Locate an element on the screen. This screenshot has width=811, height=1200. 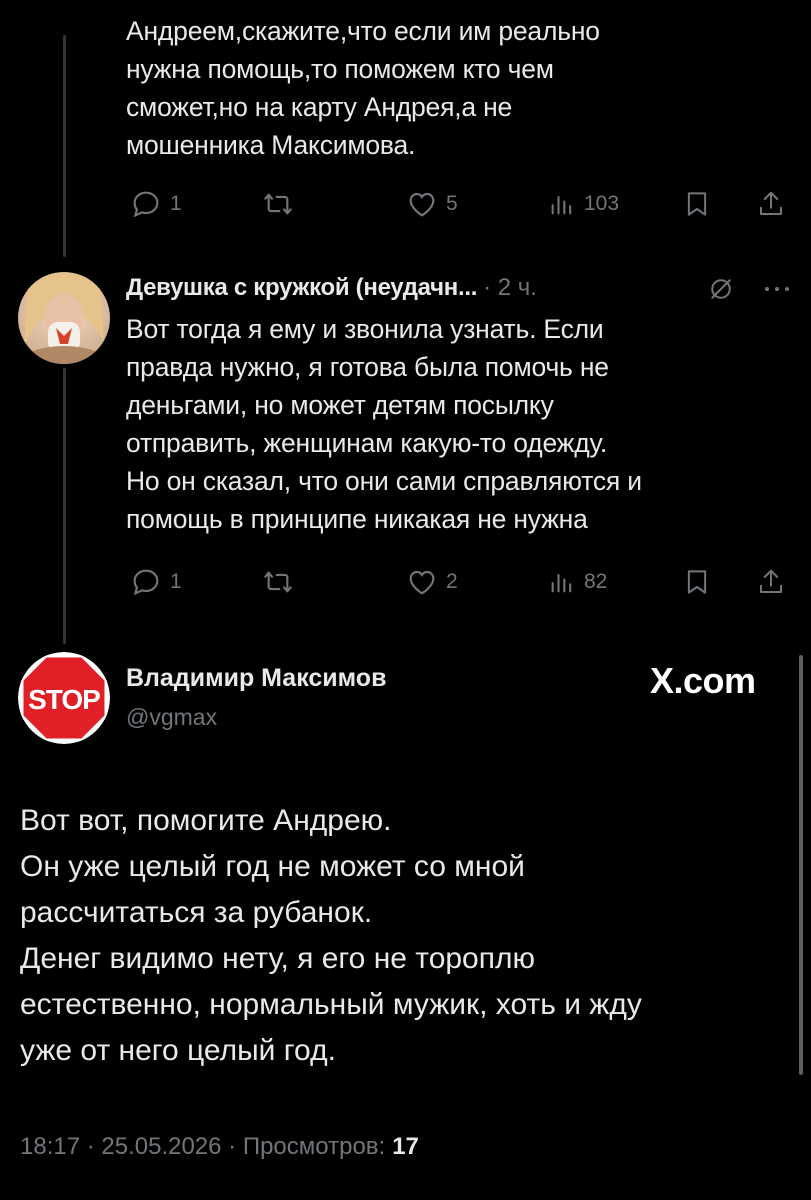
tweet1-line: мошенника Максимова. is located at coordinates (271, 145).